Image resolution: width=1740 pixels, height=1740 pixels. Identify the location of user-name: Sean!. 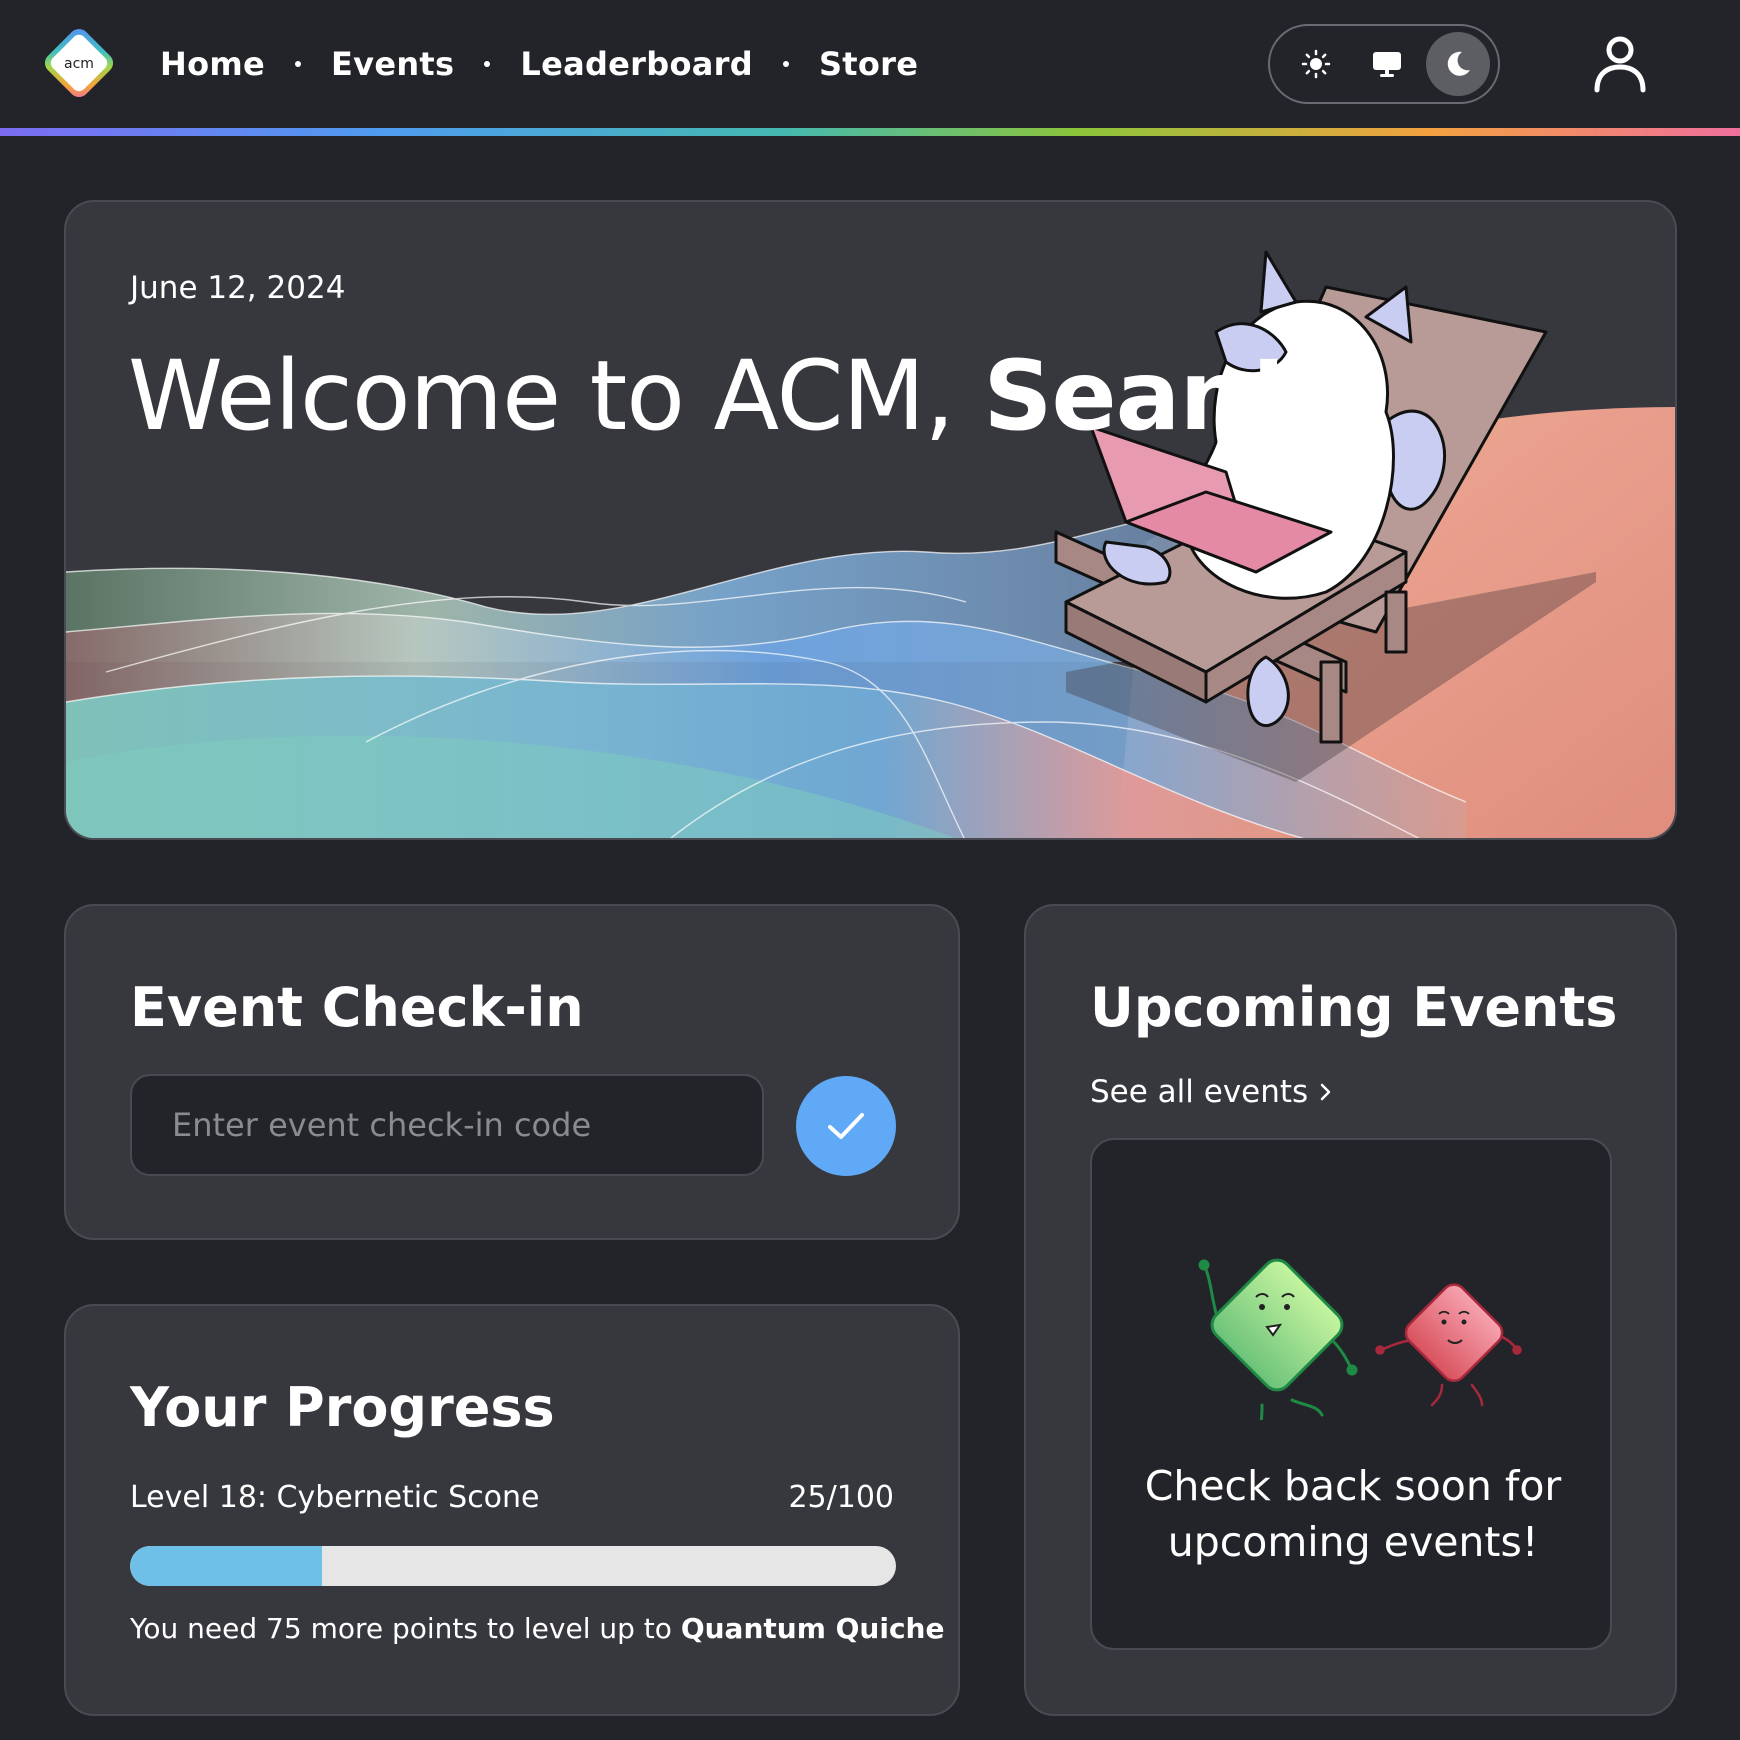
(1136, 396).